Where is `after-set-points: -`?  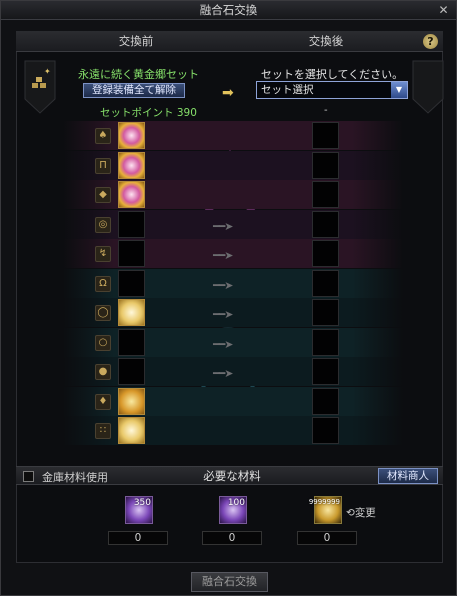 after-set-points: - is located at coordinates (326, 110).